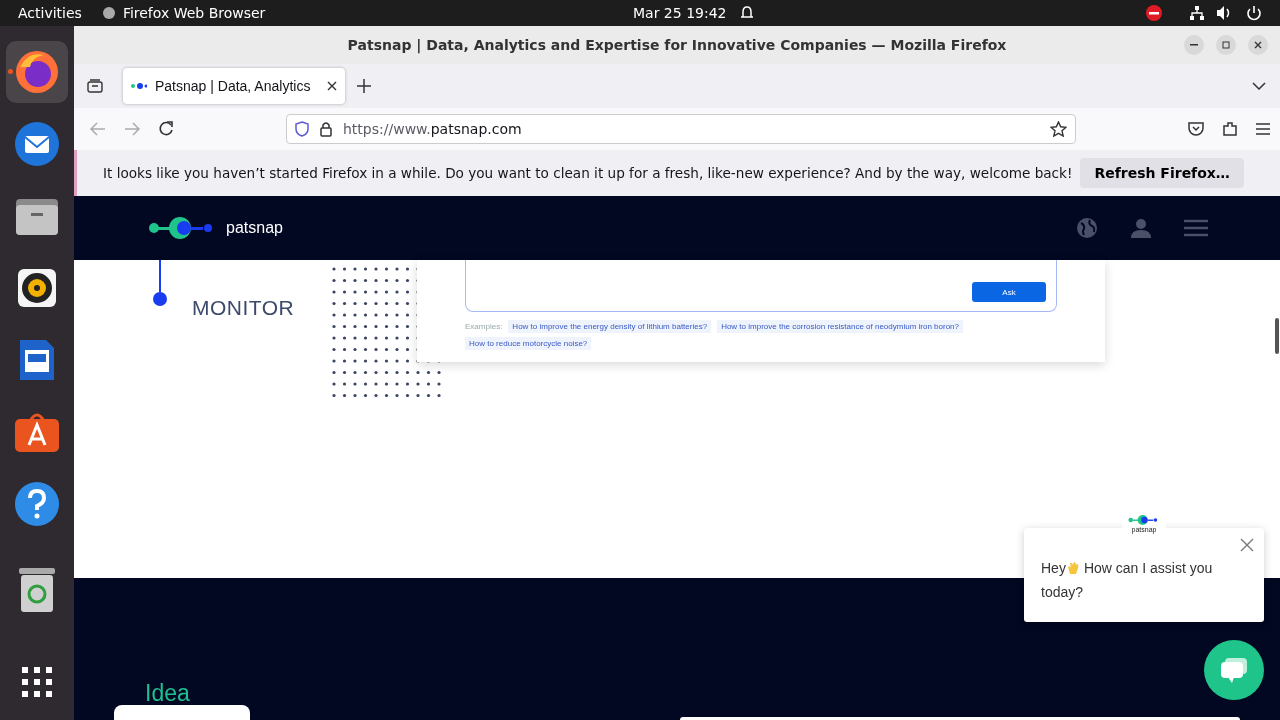 This screenshot has height=720, width=1280. What do you see at coordinates (1277, 336) in the screenshot?
I see `scrollbar-thumb` at bounding box center [1277, 336].